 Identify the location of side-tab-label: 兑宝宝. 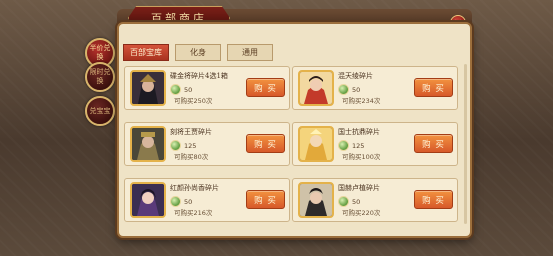
(100, 110).